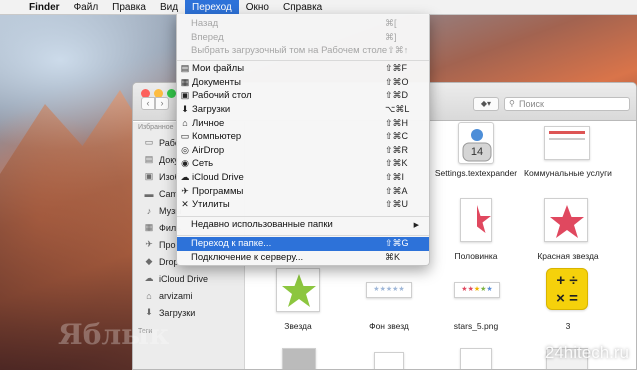 This screenshot has height=370, width=637. I want to click on dropbox-icon: ◆▾, so click(486, 103).